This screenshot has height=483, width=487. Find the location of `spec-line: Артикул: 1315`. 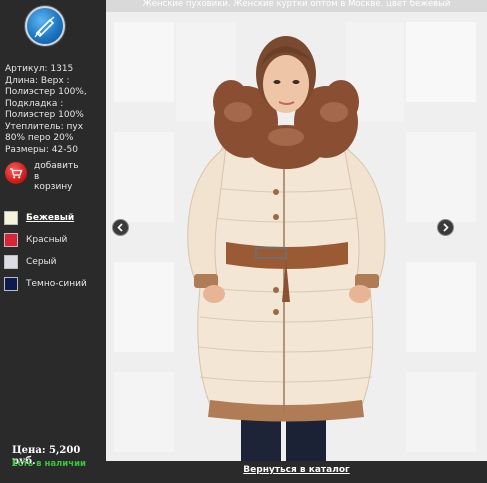

spec-line: Артикул: 1315 is located at coordinates (39, 69).